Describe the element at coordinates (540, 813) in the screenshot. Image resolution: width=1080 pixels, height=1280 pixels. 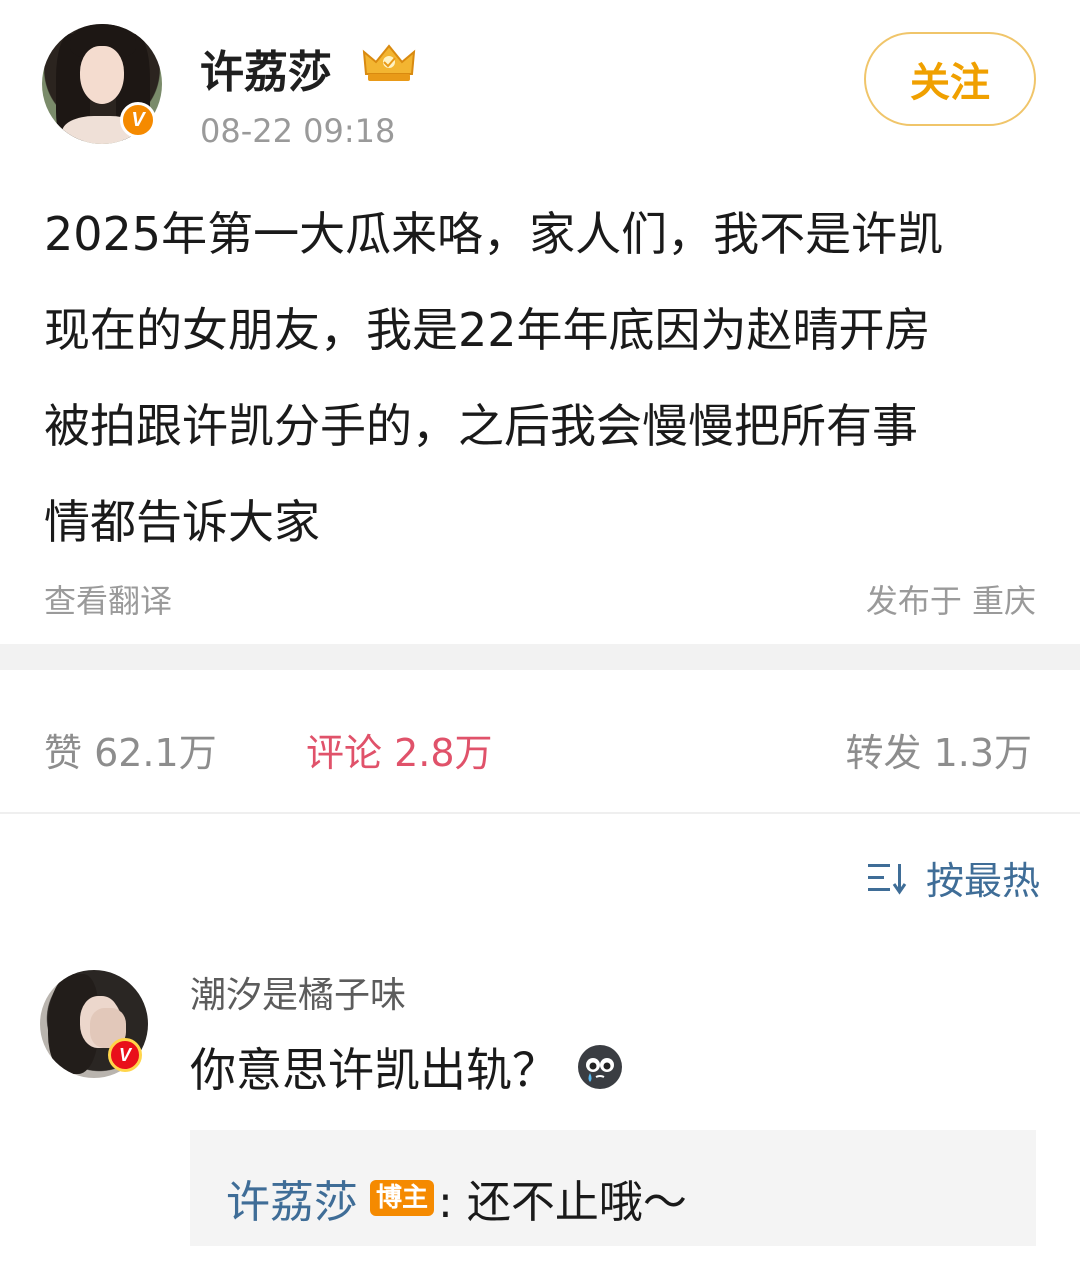
I see `divider-line` at that location.